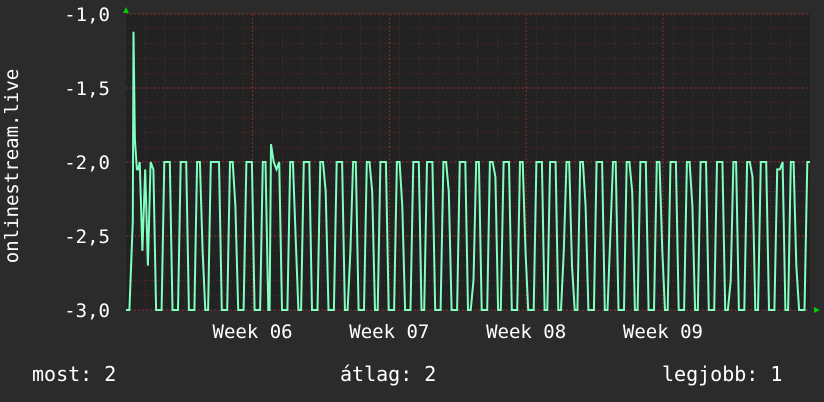  Describe the element at coordinates (126, 10) in the screenshot. I see `y-axis-arrow` at that location.